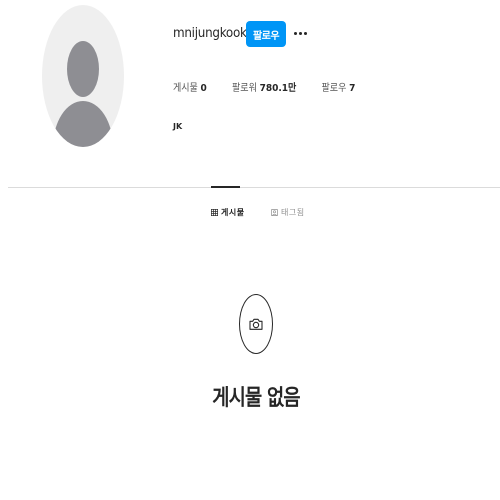 The image size is (500, 500). What do you see at coordinates (334, 88) in the screenshot?
I see `stat-label: 팔로우` at bounding box center [334, 88].